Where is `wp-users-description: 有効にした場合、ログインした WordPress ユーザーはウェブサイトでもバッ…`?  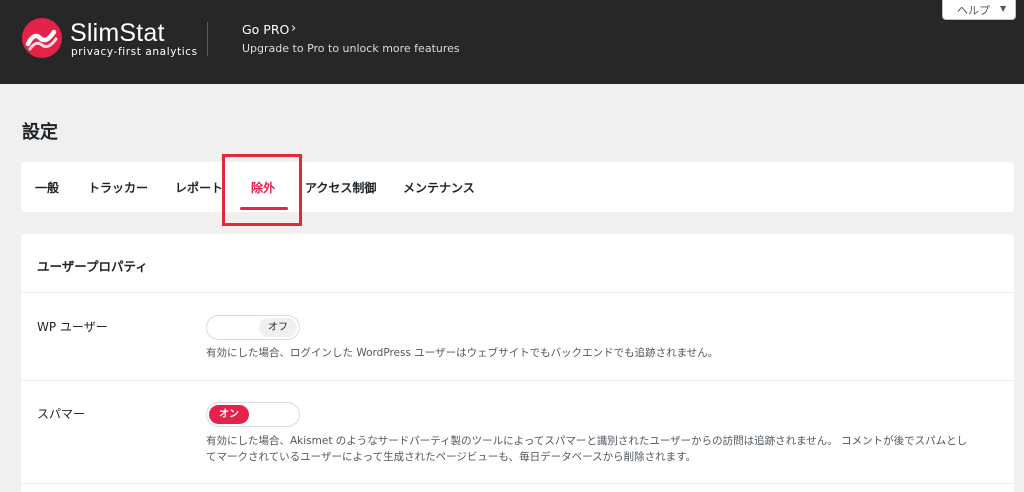 wp-users-description: 有効にした場合、ログインした WordPress ユーザーはウェブサイトでもバッ… is located at coordinates (462, 353).